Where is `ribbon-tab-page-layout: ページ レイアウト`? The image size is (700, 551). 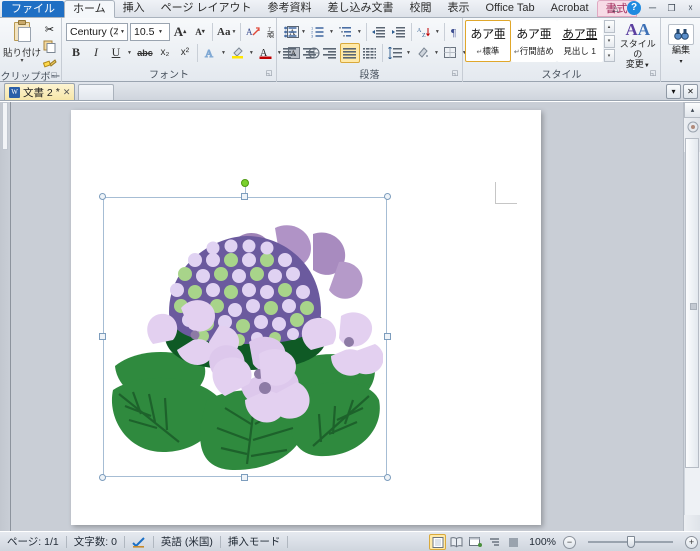
ribbon-tab-page-layout: ページ レイアウト is located at coordinates (206, 8).